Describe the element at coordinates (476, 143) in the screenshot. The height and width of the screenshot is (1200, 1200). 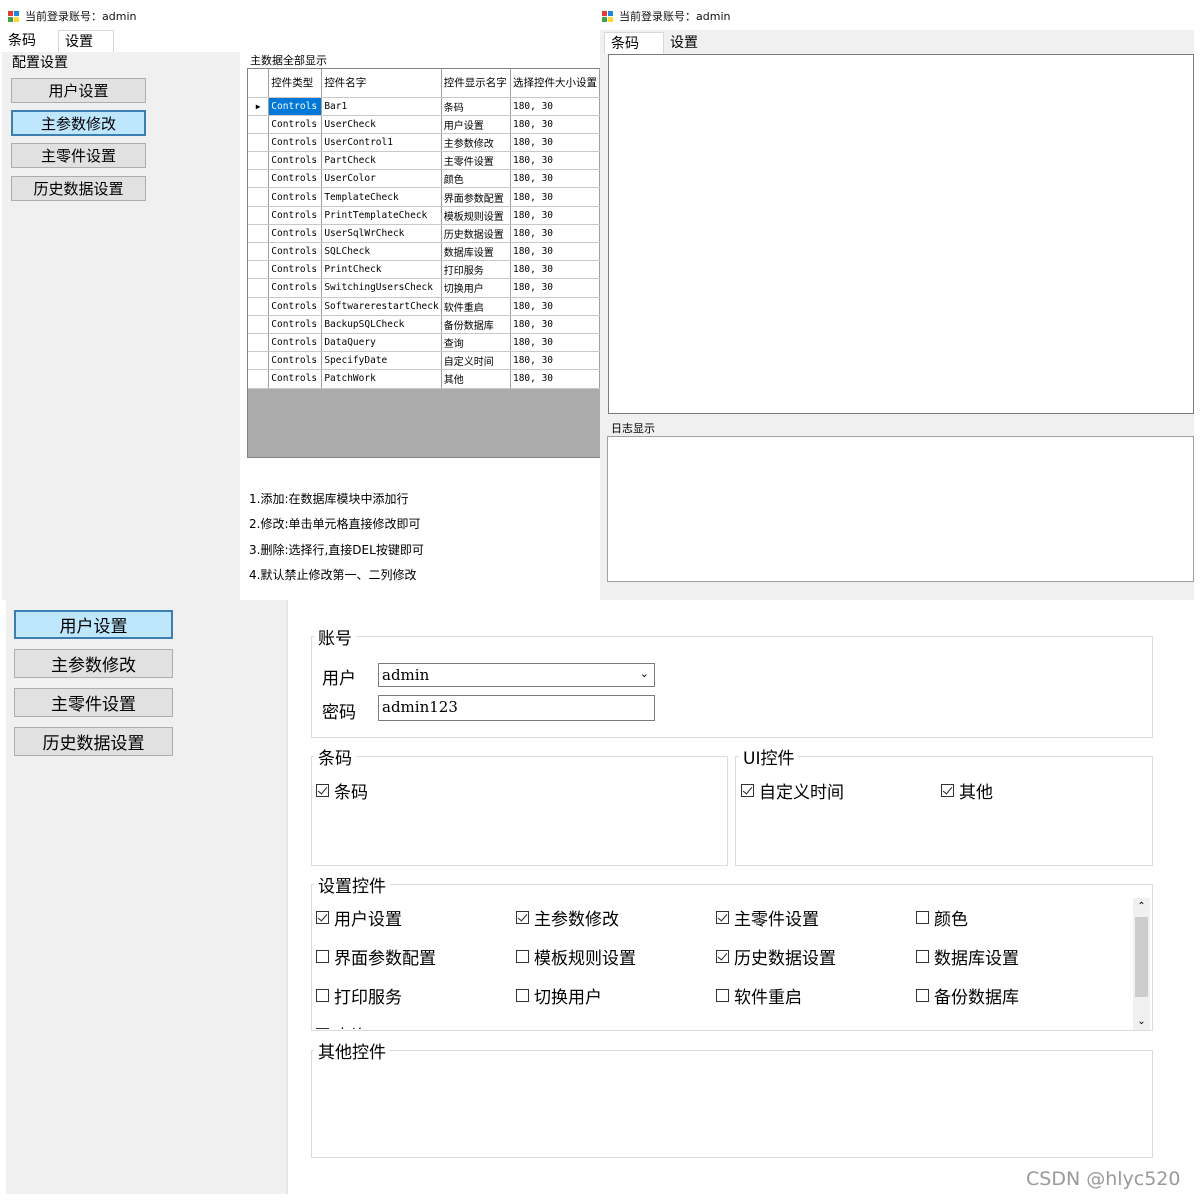
I see `cell-display: 主参数修改` at that location.